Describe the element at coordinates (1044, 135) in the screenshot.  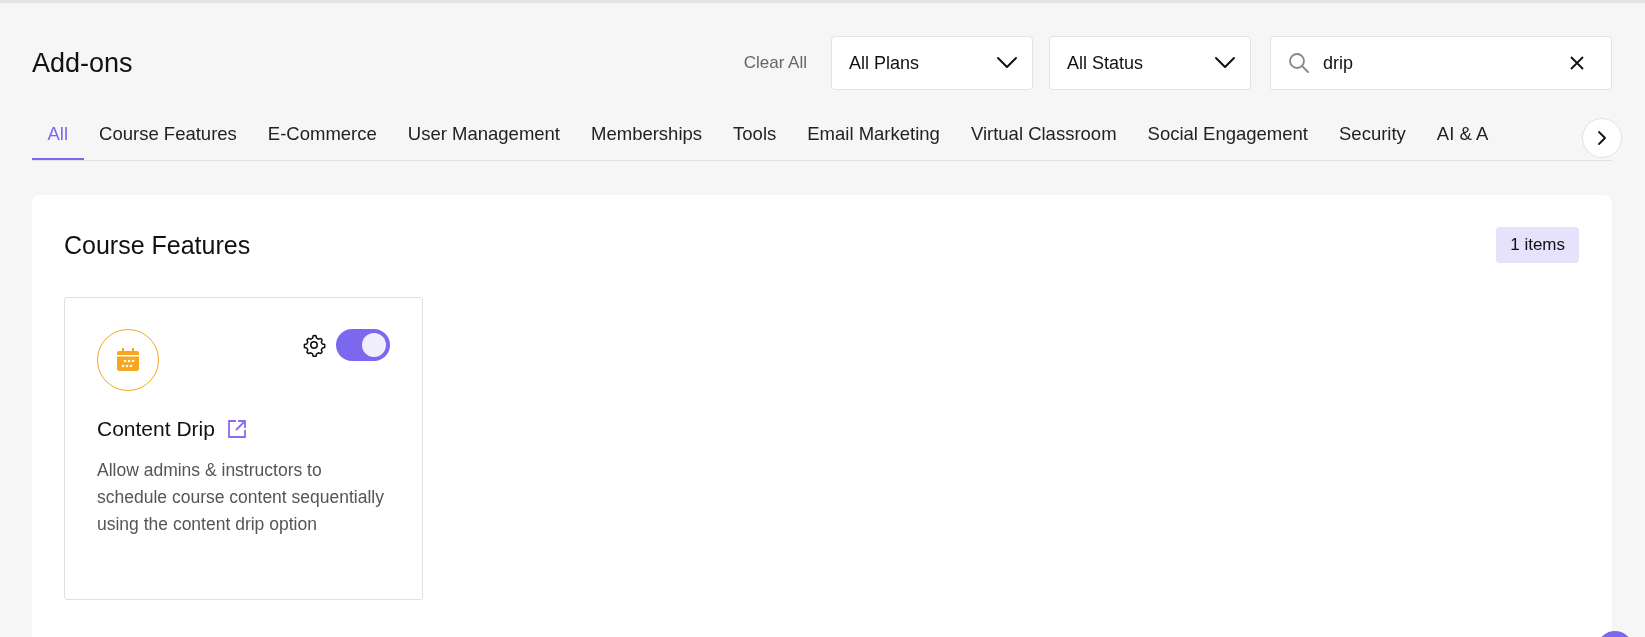
I see `category-tab: Virtual Classroom` at that location.